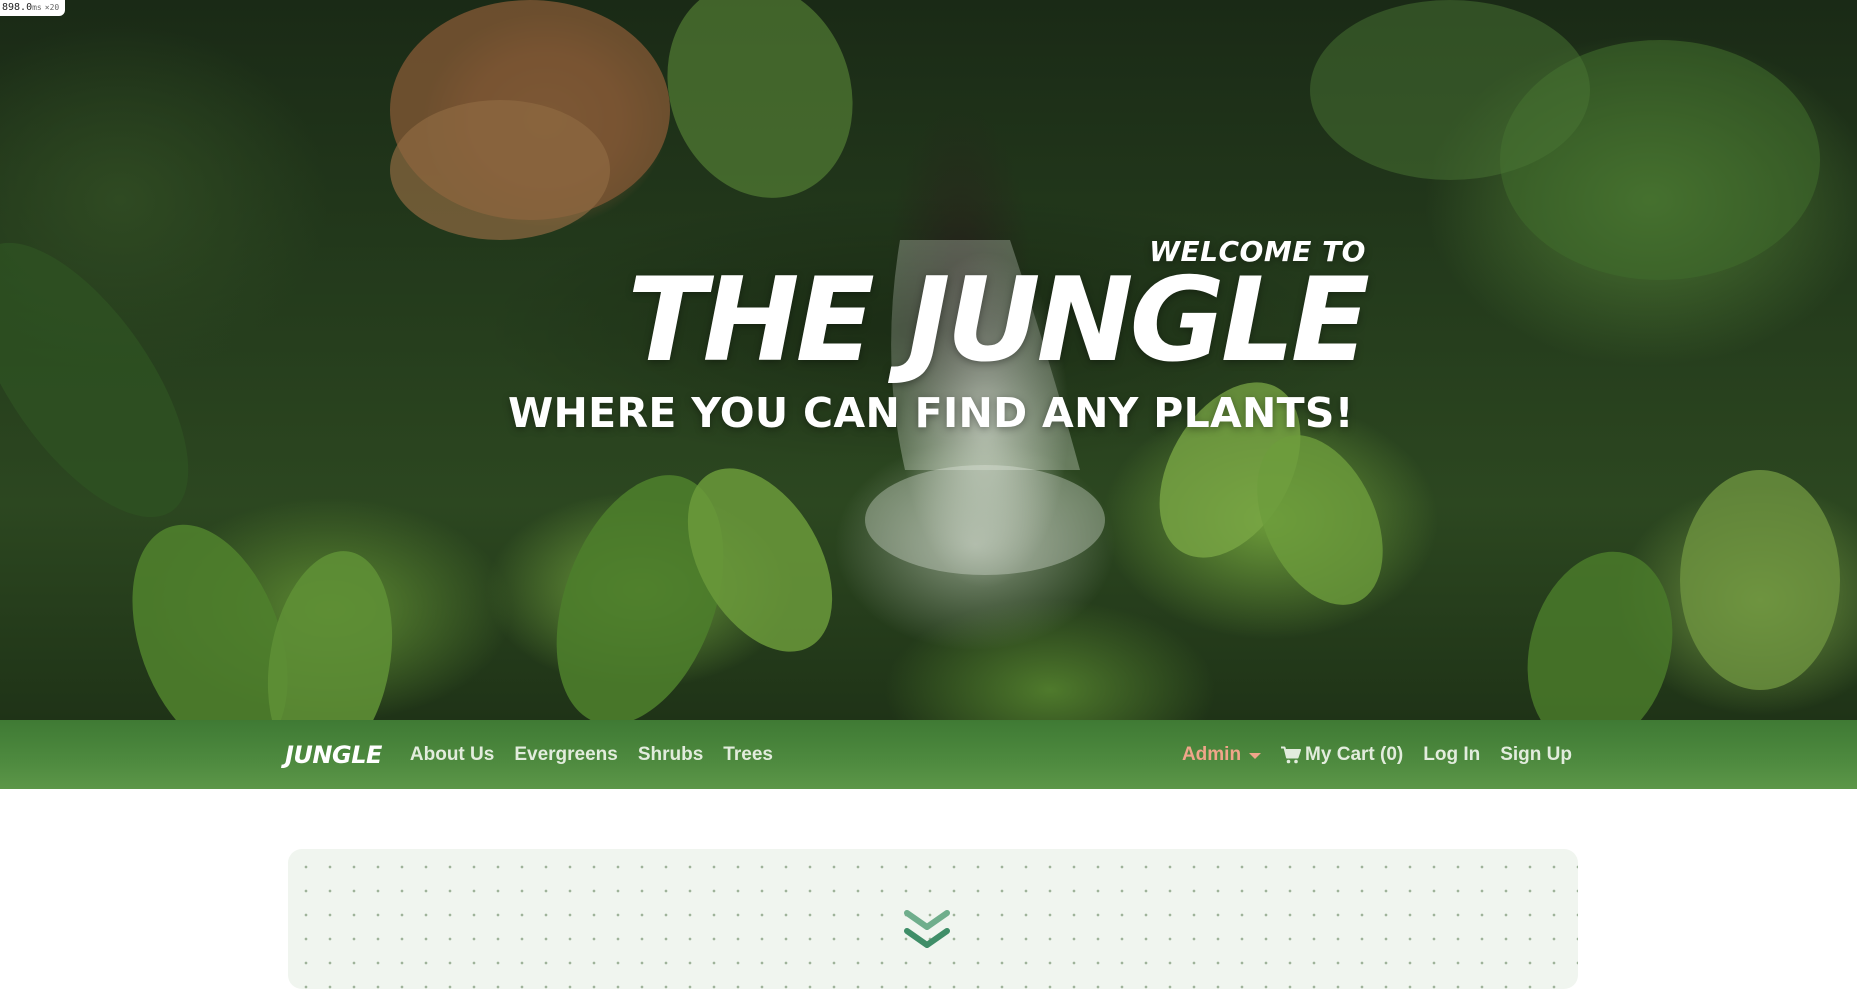  I want to click on my-cart-link: My Cart (0), so click(1342, 755).